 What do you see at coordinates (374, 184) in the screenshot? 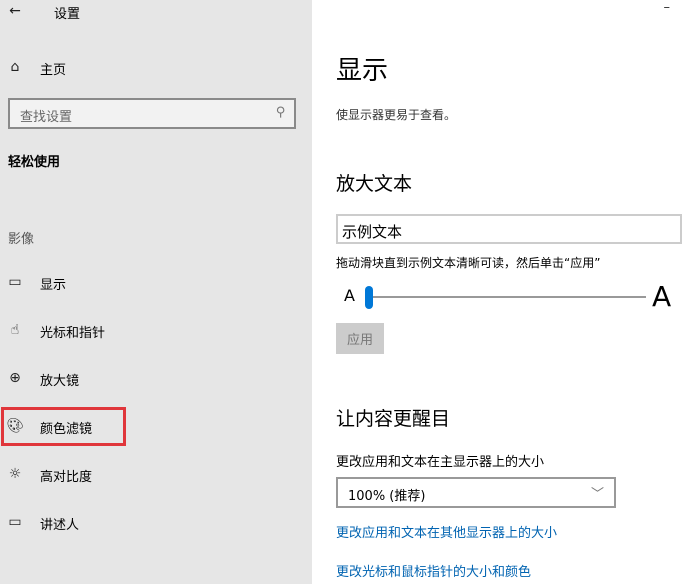
I see `enlarge-text-heading: 放大文本` at bounding box center [374, 184].